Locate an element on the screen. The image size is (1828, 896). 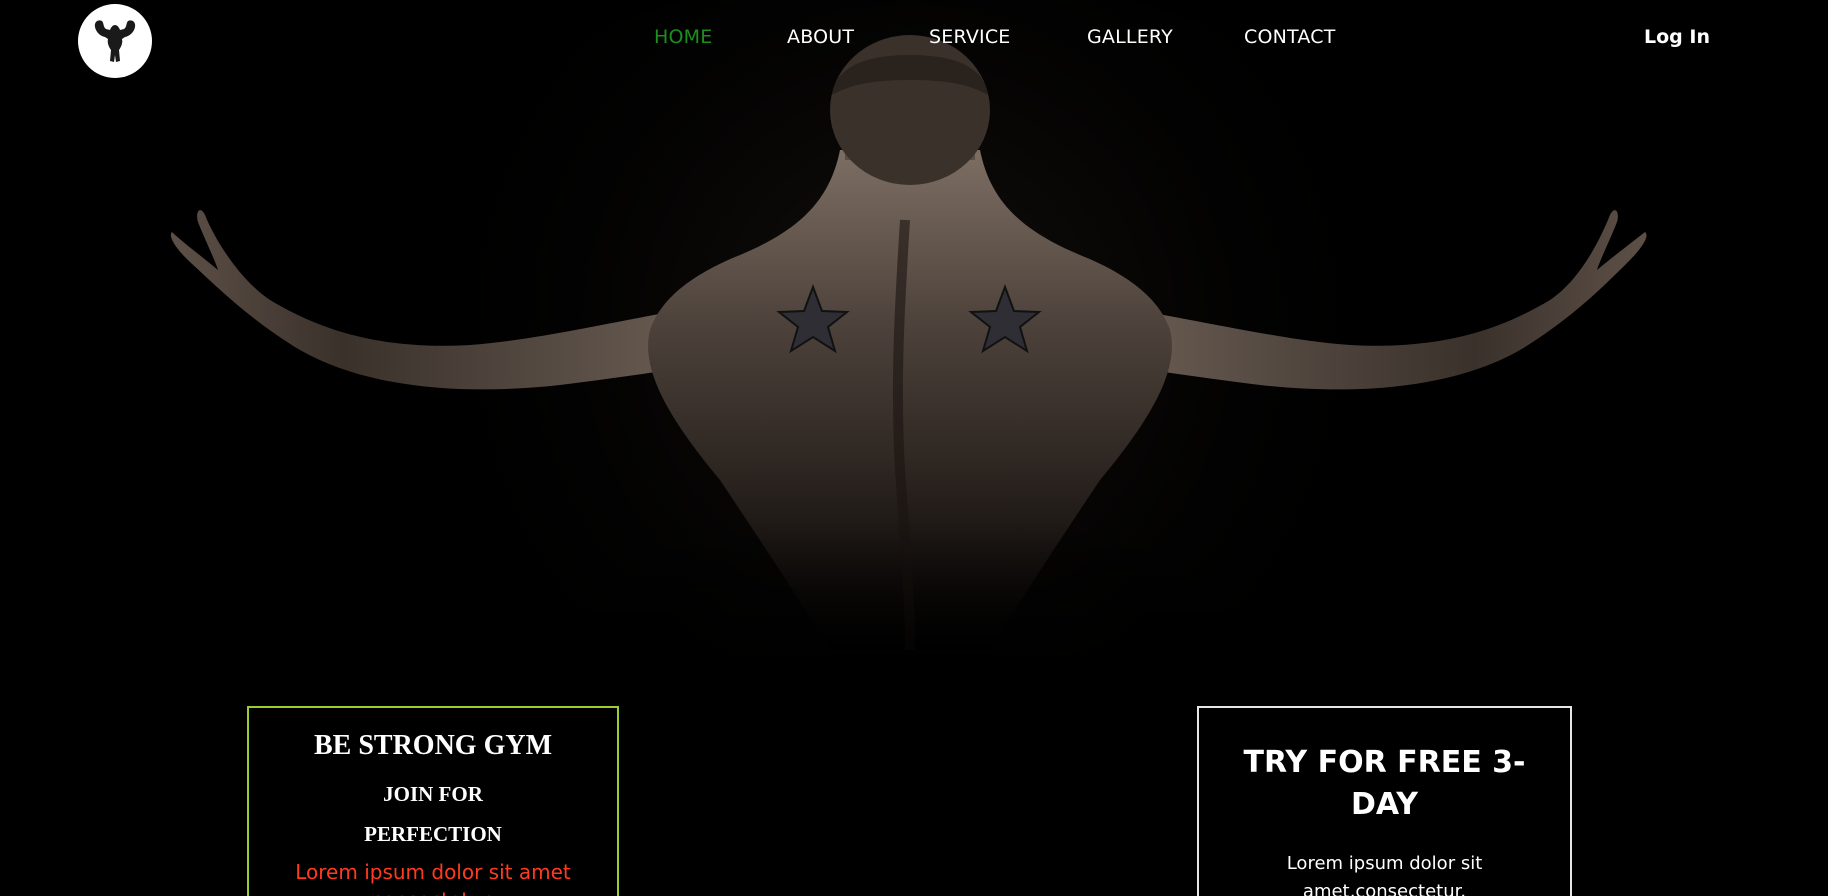
trial-text: Lorem ipsum dolor sit amet,consectetur. is located at coordinates (1384, 874).